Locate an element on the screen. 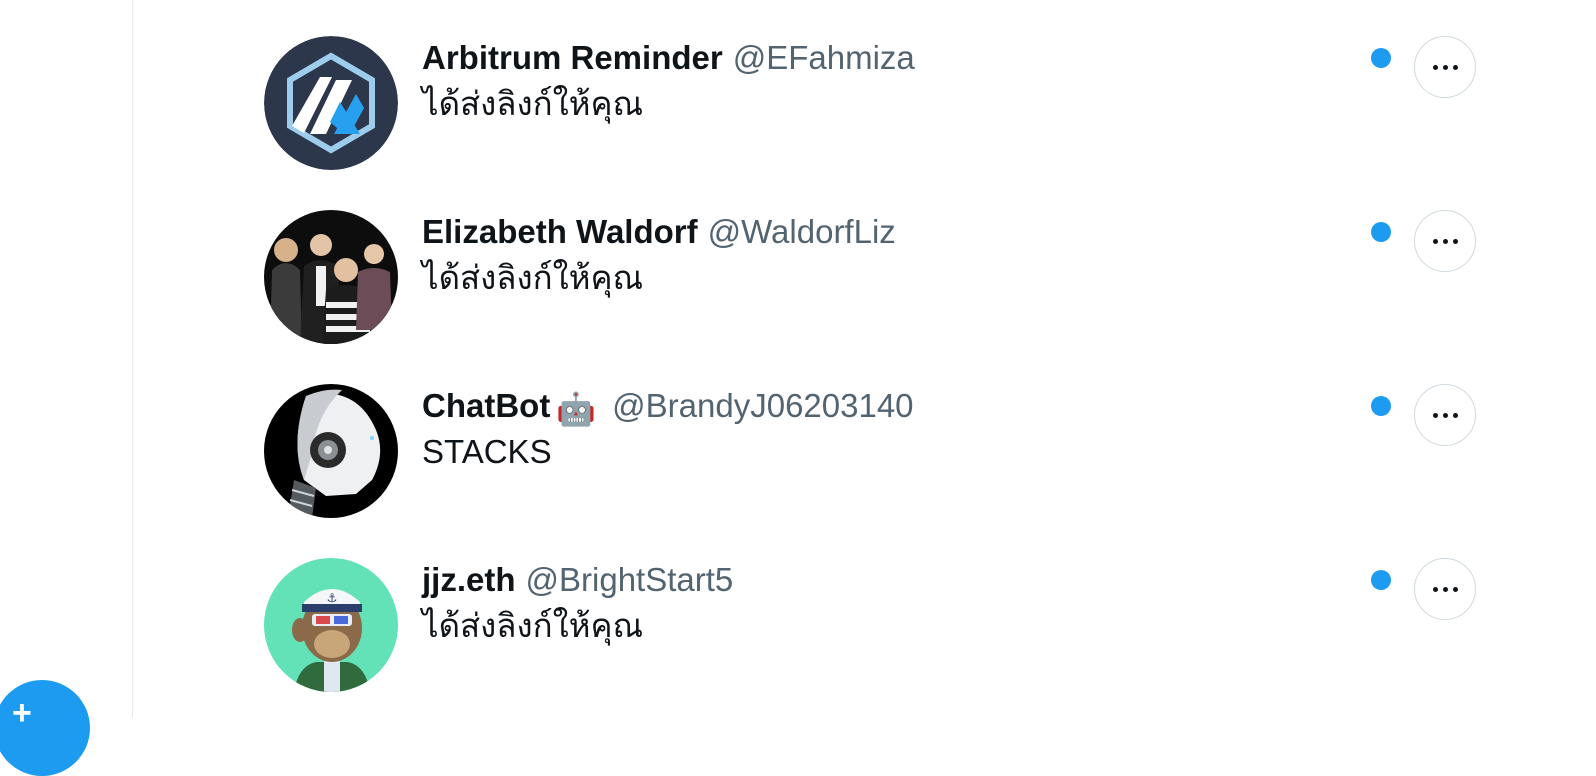 This screenshot has width=1596, height=776. robot-icon is located at coordinates (331, 451).